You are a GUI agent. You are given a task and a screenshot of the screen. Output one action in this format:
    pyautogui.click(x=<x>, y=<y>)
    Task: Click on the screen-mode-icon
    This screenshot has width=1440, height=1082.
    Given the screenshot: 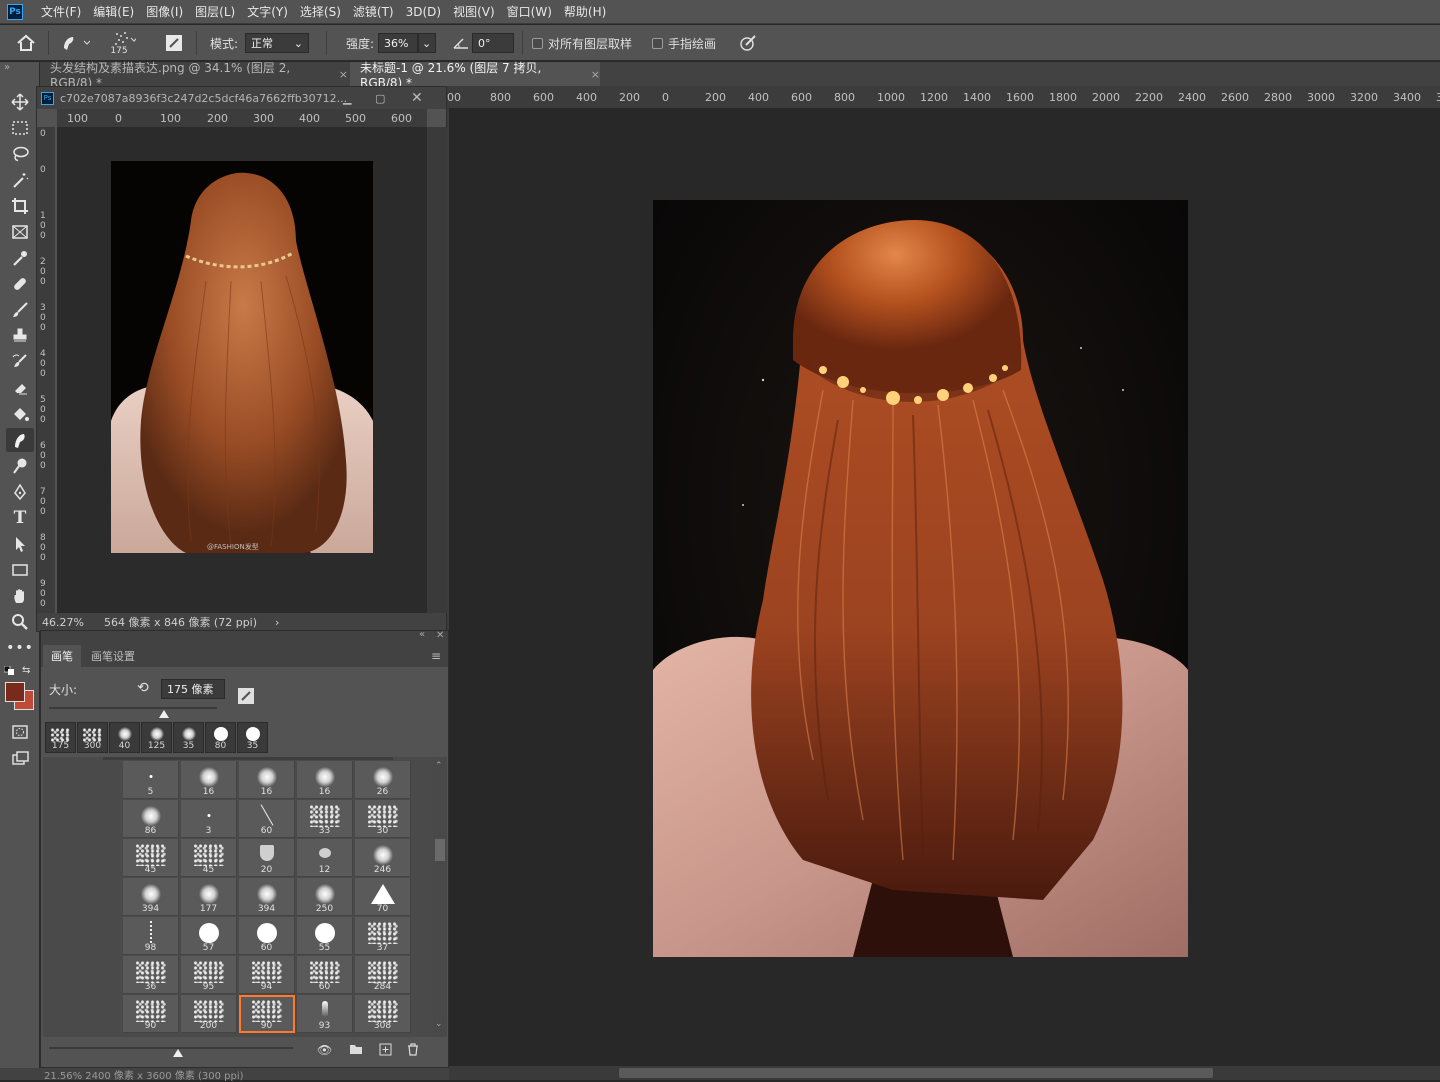 What is the action you would take?
    pyautogui.click(x=20, y=758)
    